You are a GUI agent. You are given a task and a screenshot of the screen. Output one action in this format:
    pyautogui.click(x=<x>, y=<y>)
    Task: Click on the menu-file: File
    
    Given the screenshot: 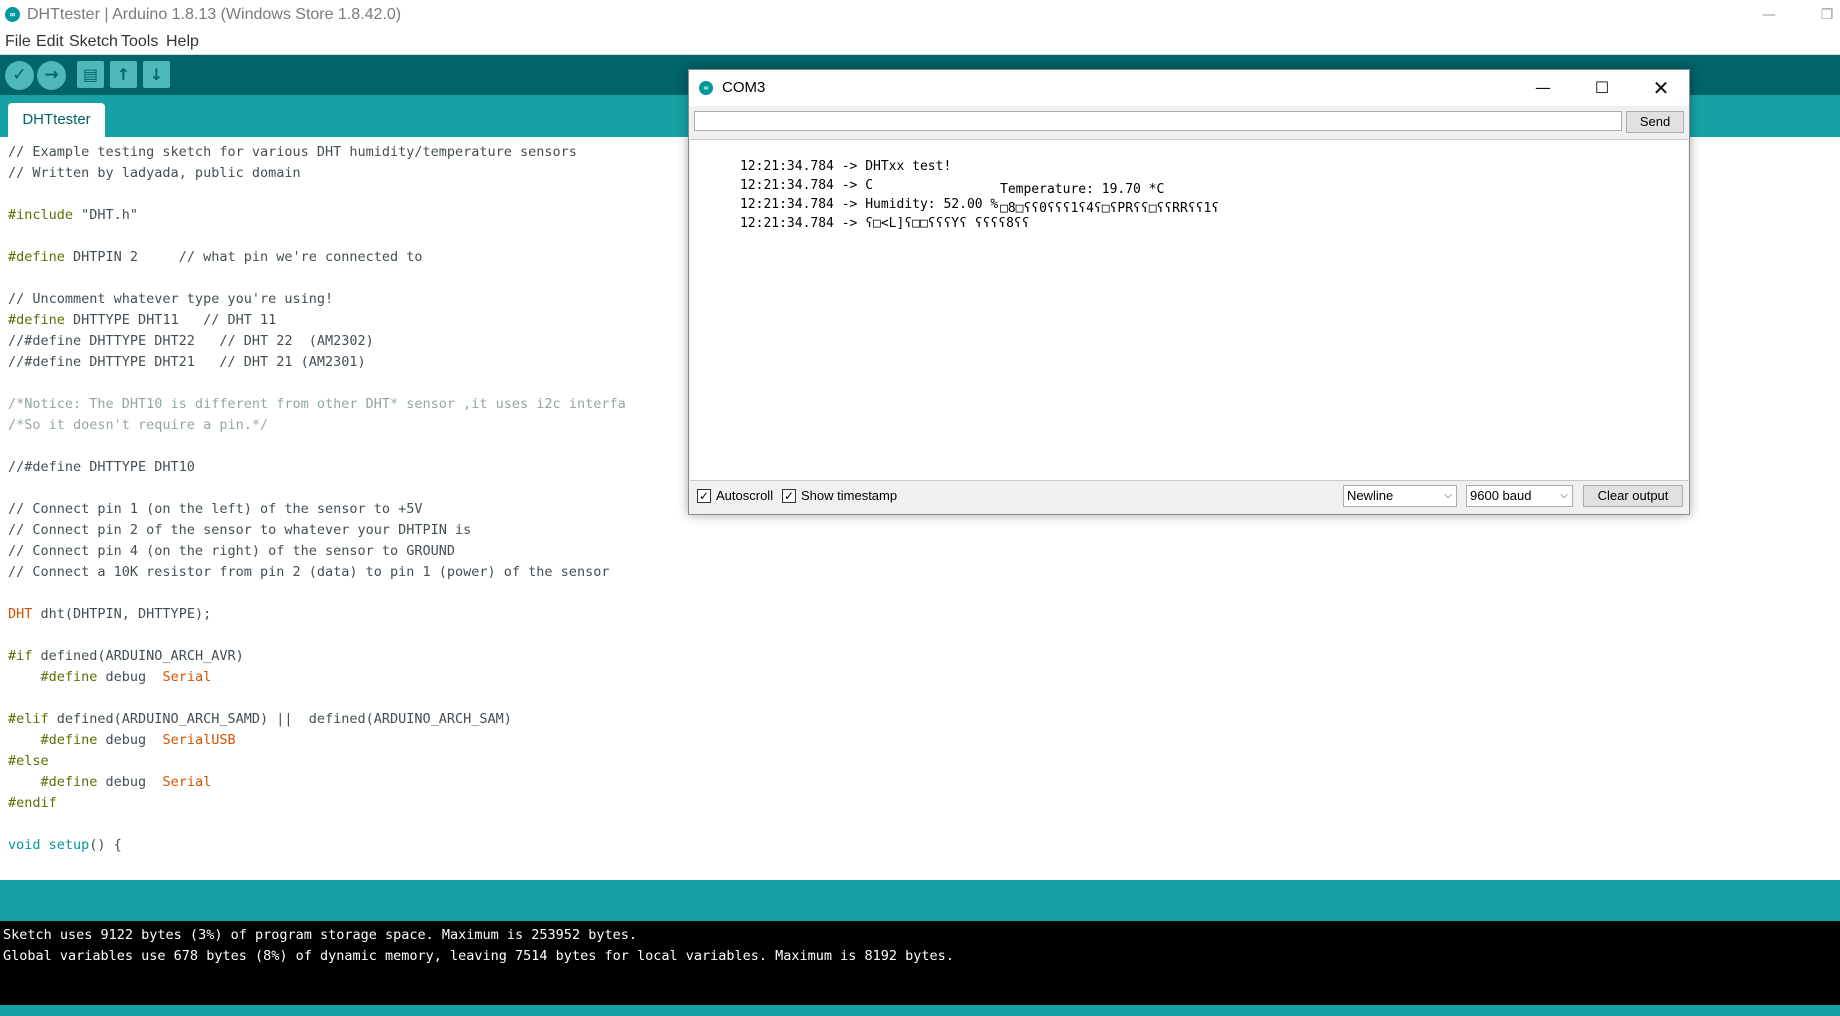 What is the action you would take?
    pyautogui.click(x=18, y=42)
    